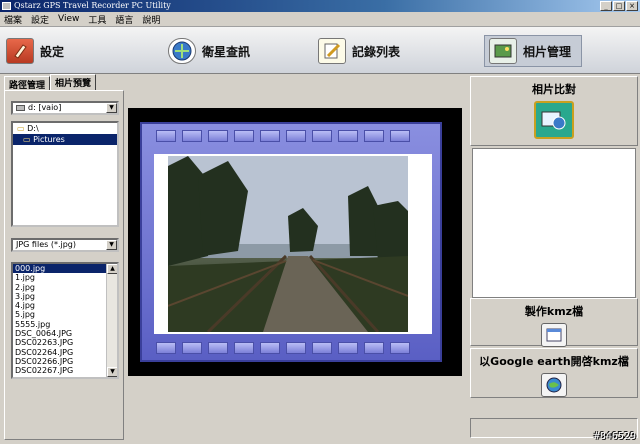 Image resolution: width=640 pixels, height=444 pixels. Describe the element at coordinates (554, 322) in the screenshot. I see `make-kmz-section: 製作kmz檔` at that location.